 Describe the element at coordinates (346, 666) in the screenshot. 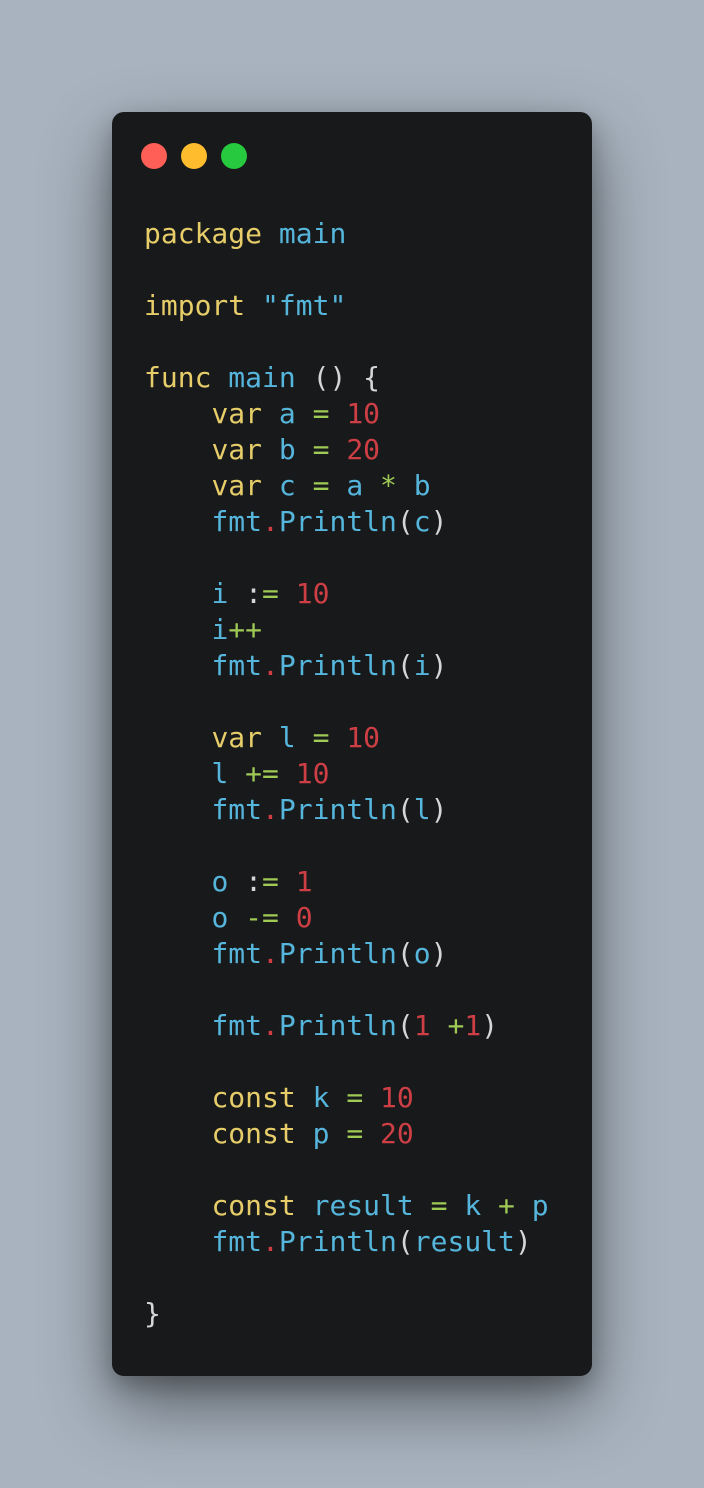

I see `code-line: fmt.Println(i)` at that location.